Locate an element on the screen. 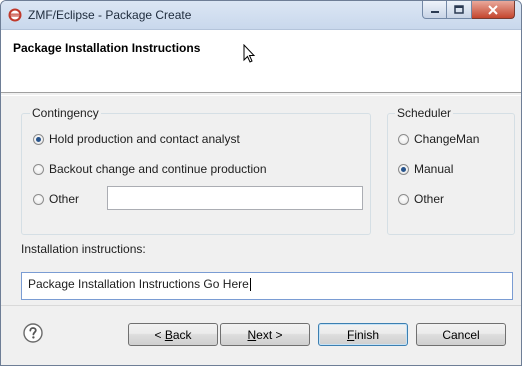  option-label: Manual is located at coordinates (434, 169).